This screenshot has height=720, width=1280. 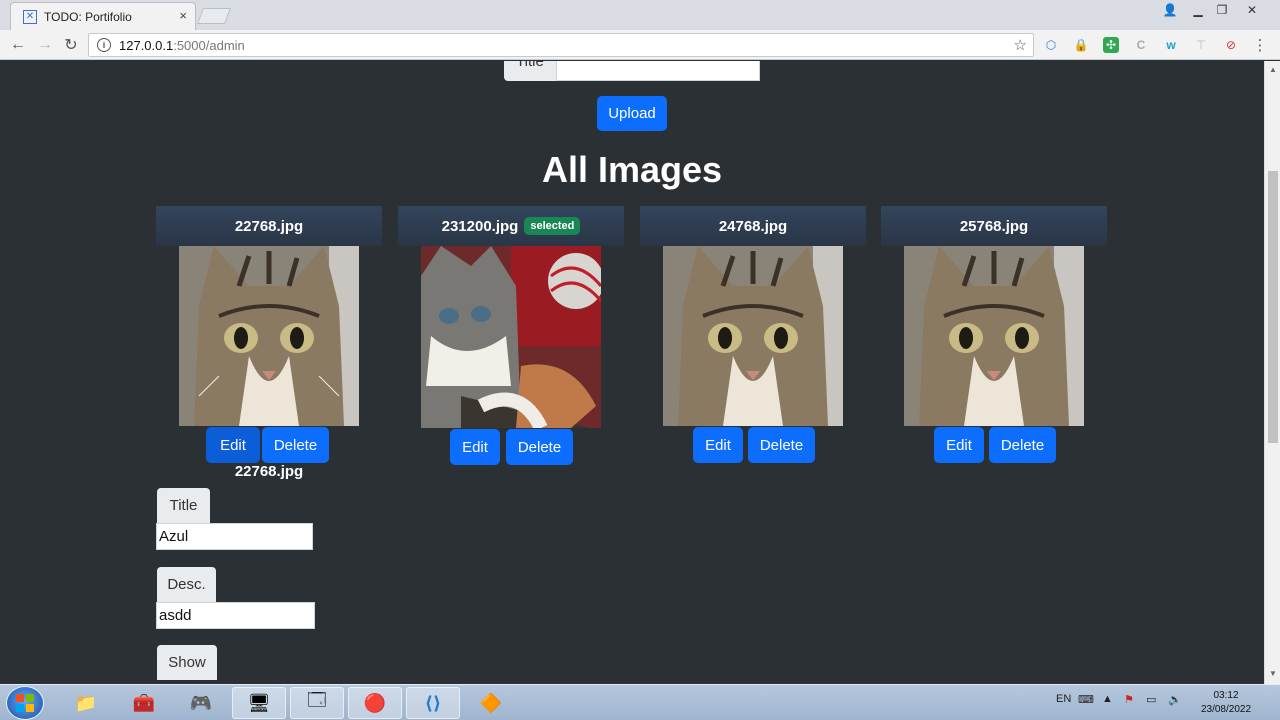 I want to click on window-app-icon: 🗔, so click(x=317, y=703).